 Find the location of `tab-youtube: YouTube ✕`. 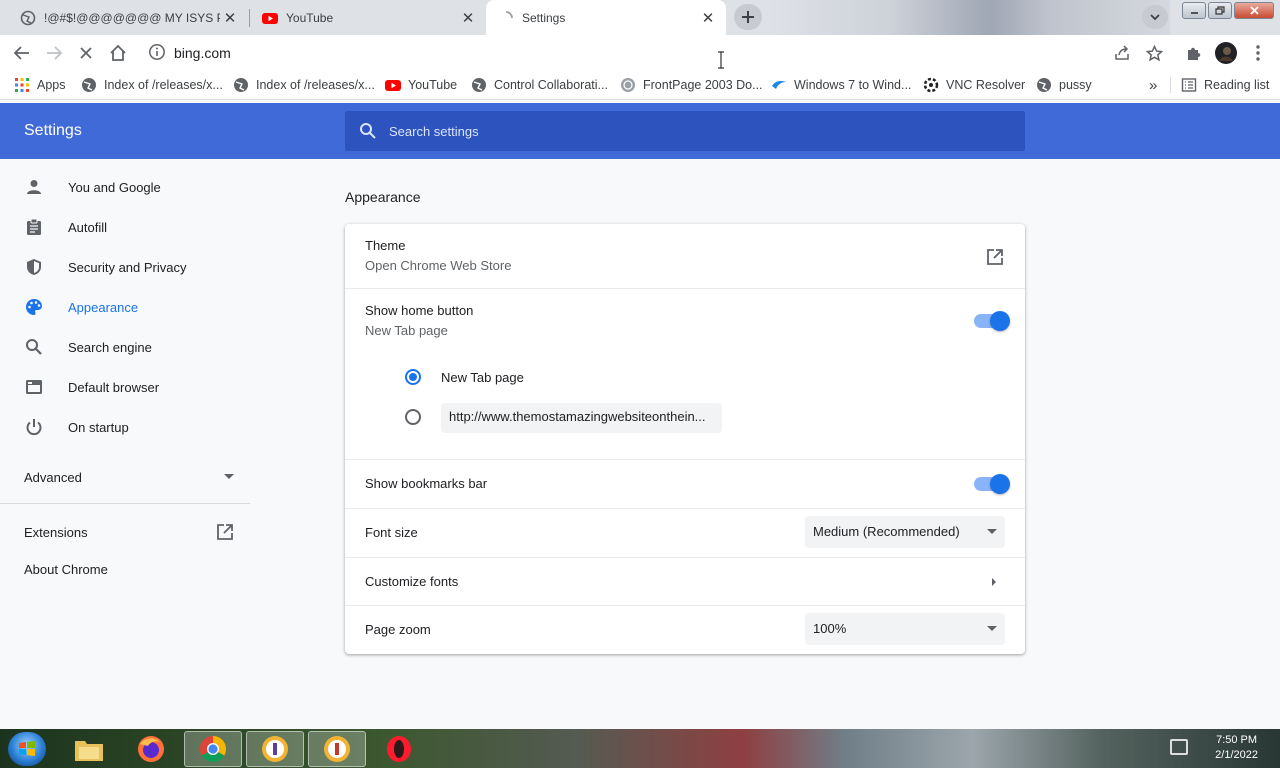

tab-youtube: YouTube ✕ is located at coordinates (368, 17).